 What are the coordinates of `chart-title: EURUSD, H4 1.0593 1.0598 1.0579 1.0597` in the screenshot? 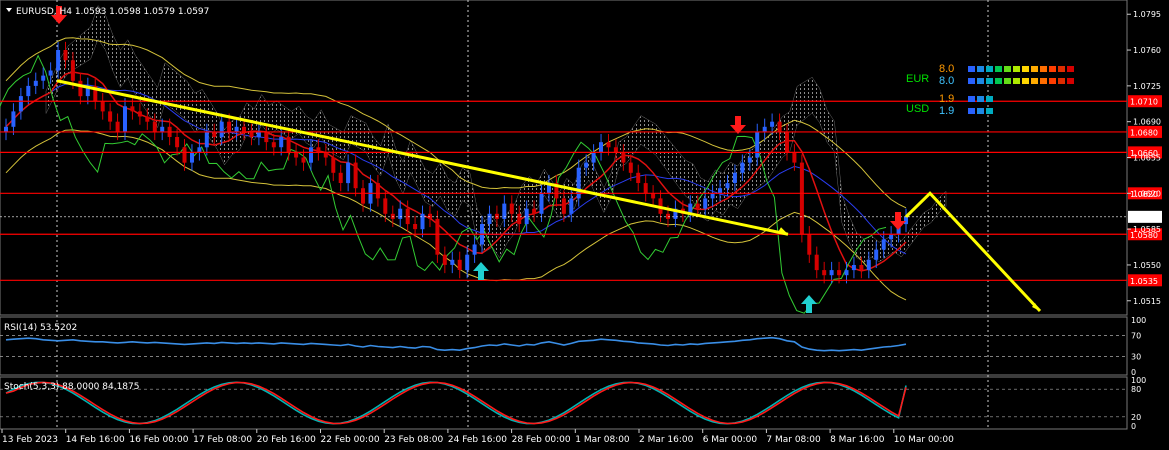 It's located at (112, 12).